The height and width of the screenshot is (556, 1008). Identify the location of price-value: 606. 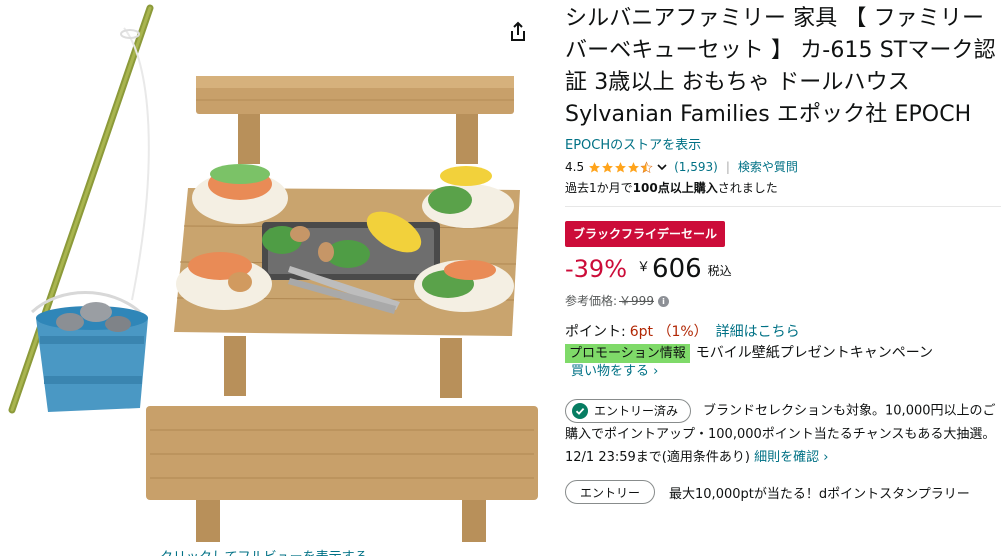
(677, 269).